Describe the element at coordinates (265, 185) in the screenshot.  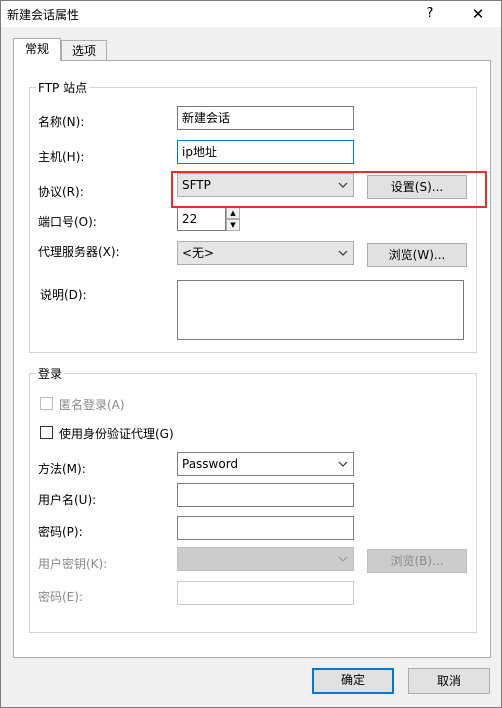
I see `protocol-select: SFTP` at that location.